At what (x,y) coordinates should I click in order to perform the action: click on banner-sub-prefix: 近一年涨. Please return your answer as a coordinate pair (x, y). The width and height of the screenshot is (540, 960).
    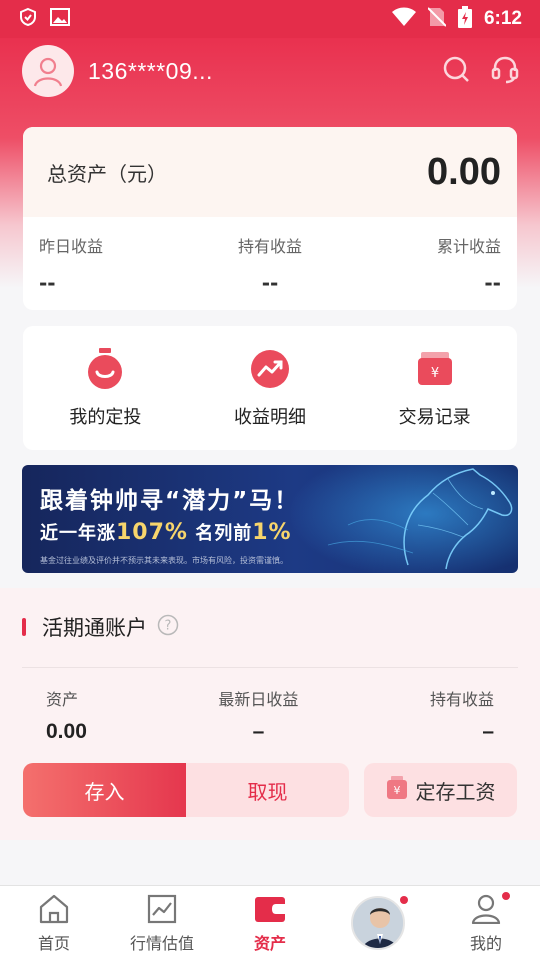
    Looking at the image, I should click on (78, 533).